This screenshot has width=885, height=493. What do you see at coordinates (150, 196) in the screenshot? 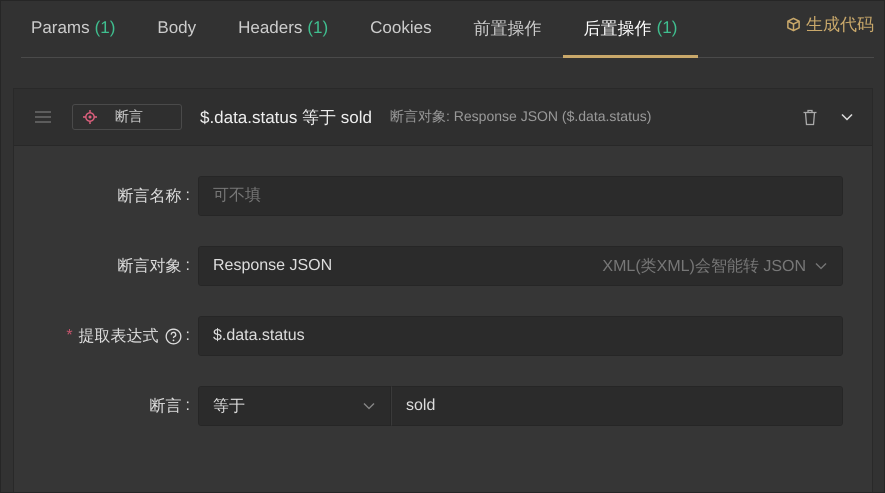
I see `field-label: 断言名称` at bounding box center [150, 196].